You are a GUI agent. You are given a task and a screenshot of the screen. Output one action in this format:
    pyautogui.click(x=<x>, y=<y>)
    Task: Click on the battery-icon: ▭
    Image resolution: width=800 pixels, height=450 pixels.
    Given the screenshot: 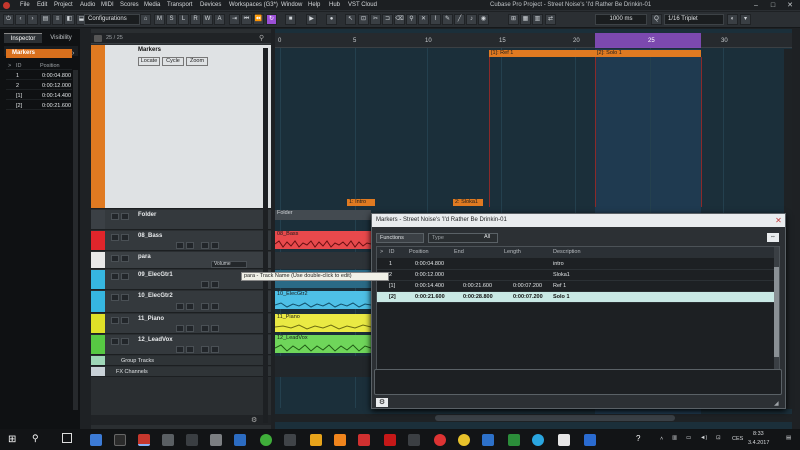 What is the action you would take?
    pyautogui.click(x=688, y=438)
    